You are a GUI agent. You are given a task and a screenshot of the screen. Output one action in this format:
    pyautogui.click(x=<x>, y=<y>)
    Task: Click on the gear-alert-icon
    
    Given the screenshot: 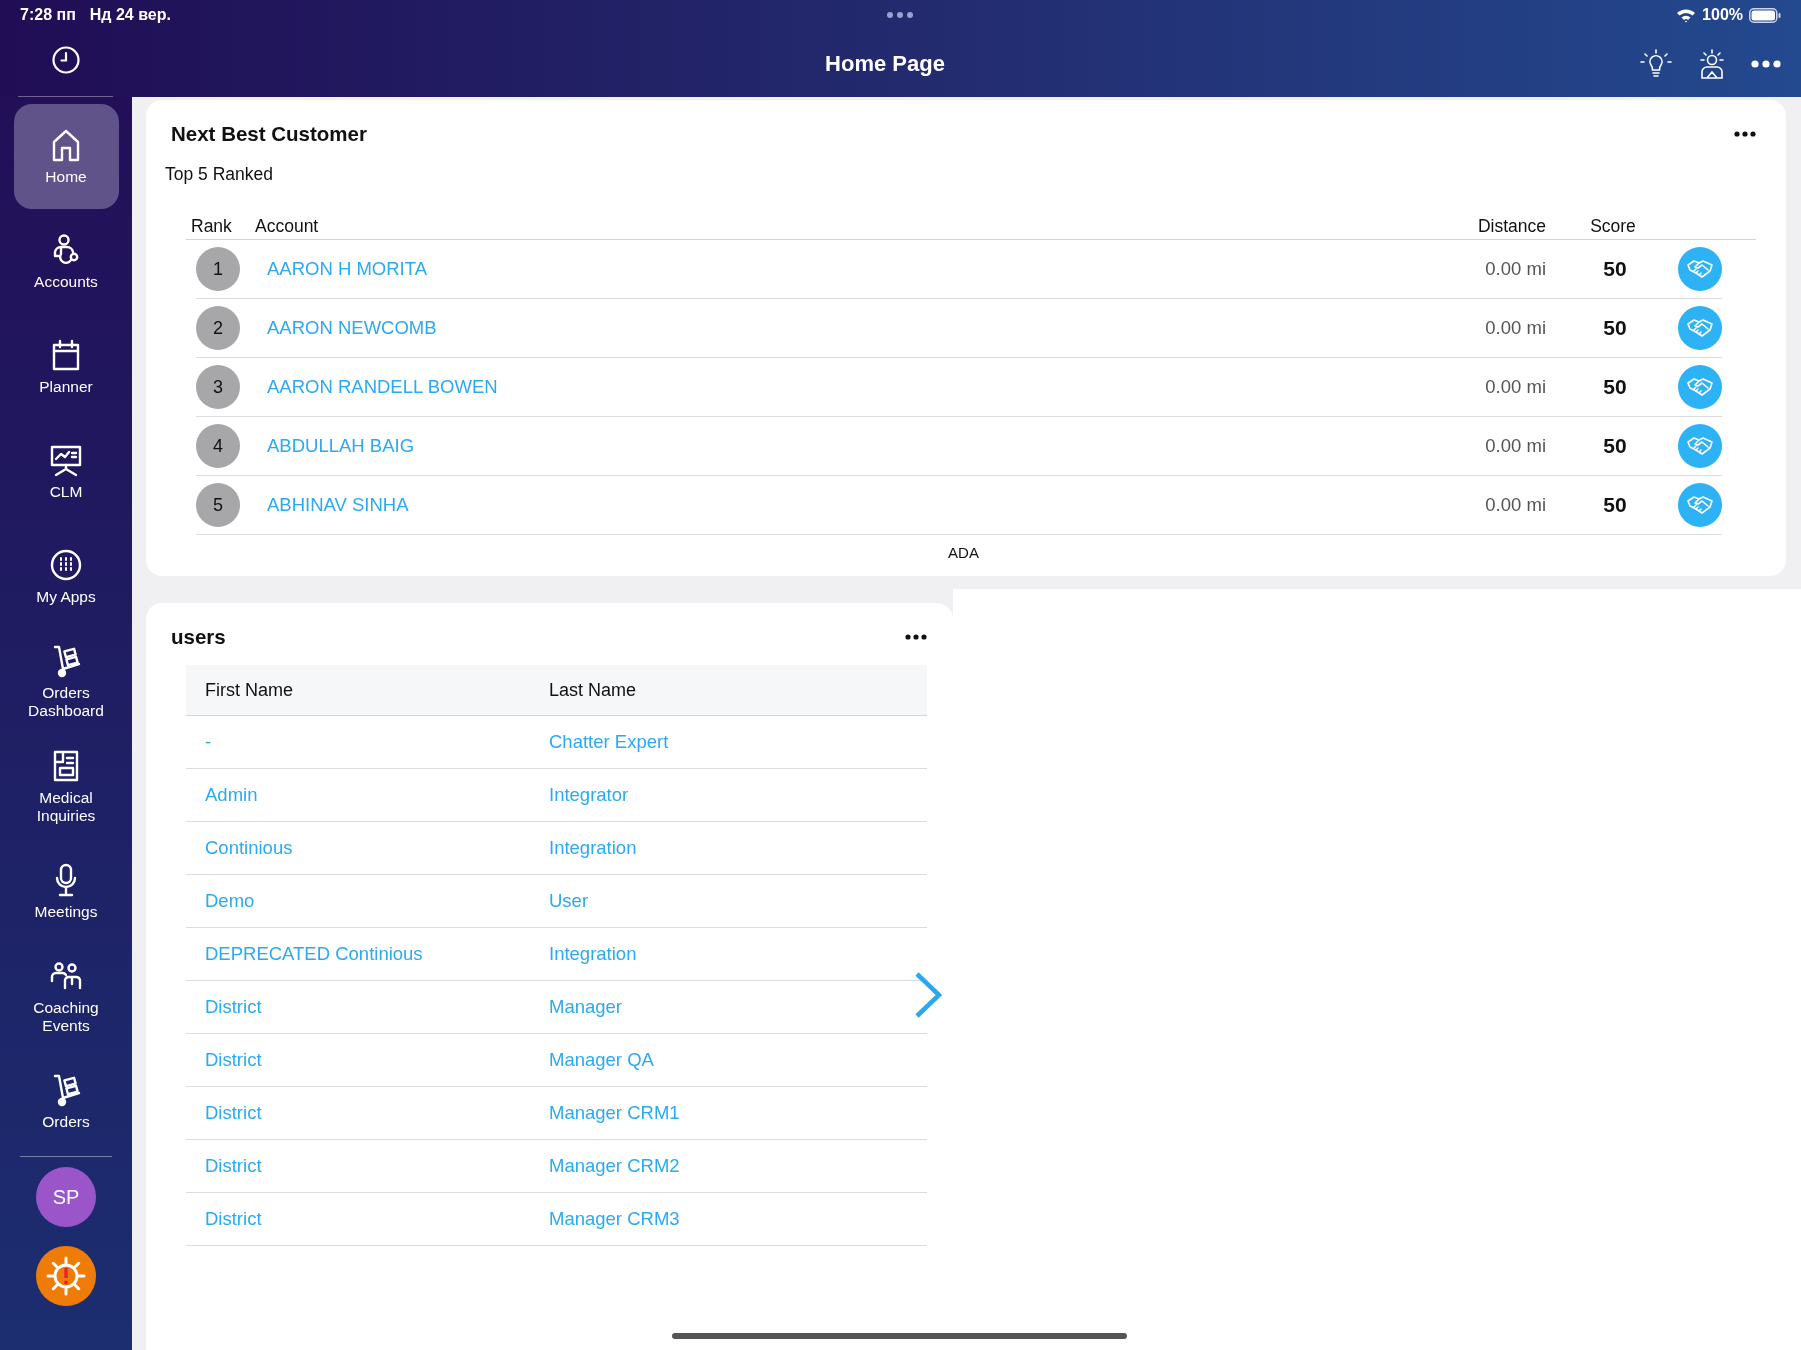 What is the action you would take?
    pyautogui.click(x=66, y=1276)
    